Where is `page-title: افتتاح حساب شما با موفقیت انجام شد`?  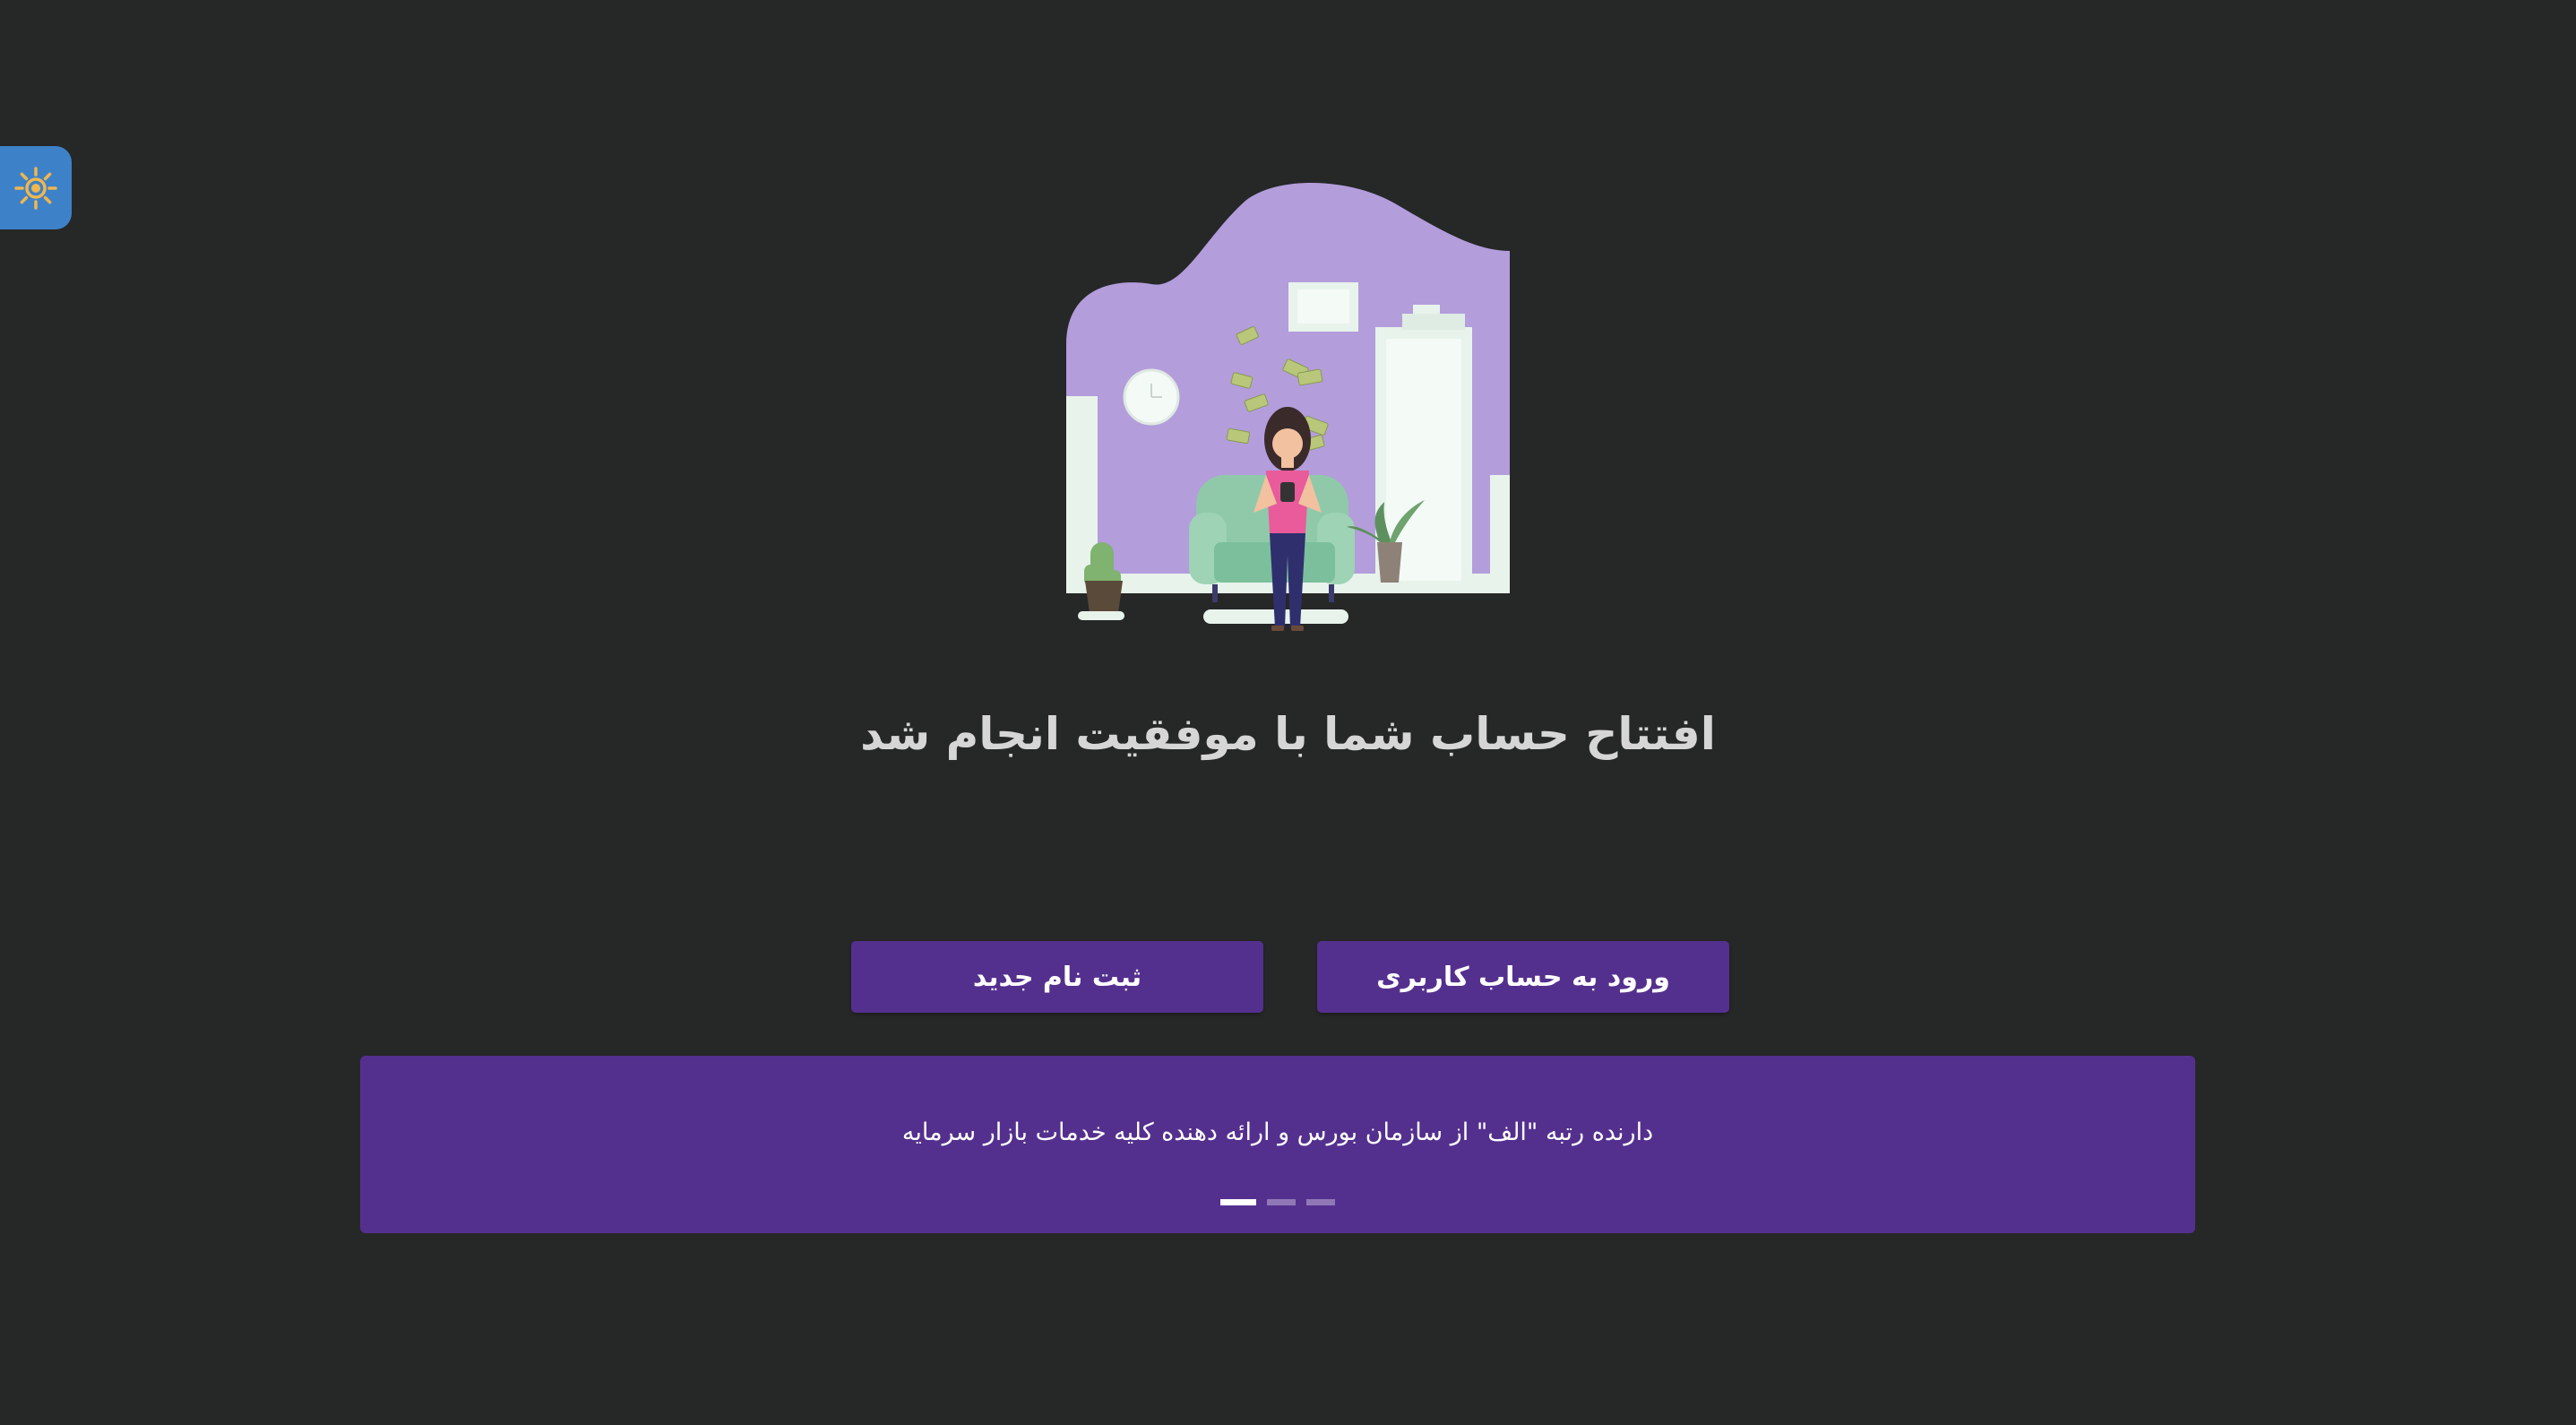 page-title: افتتاح حساب شما با موفقیت انجام شد is located at coordinates (1288, 734).